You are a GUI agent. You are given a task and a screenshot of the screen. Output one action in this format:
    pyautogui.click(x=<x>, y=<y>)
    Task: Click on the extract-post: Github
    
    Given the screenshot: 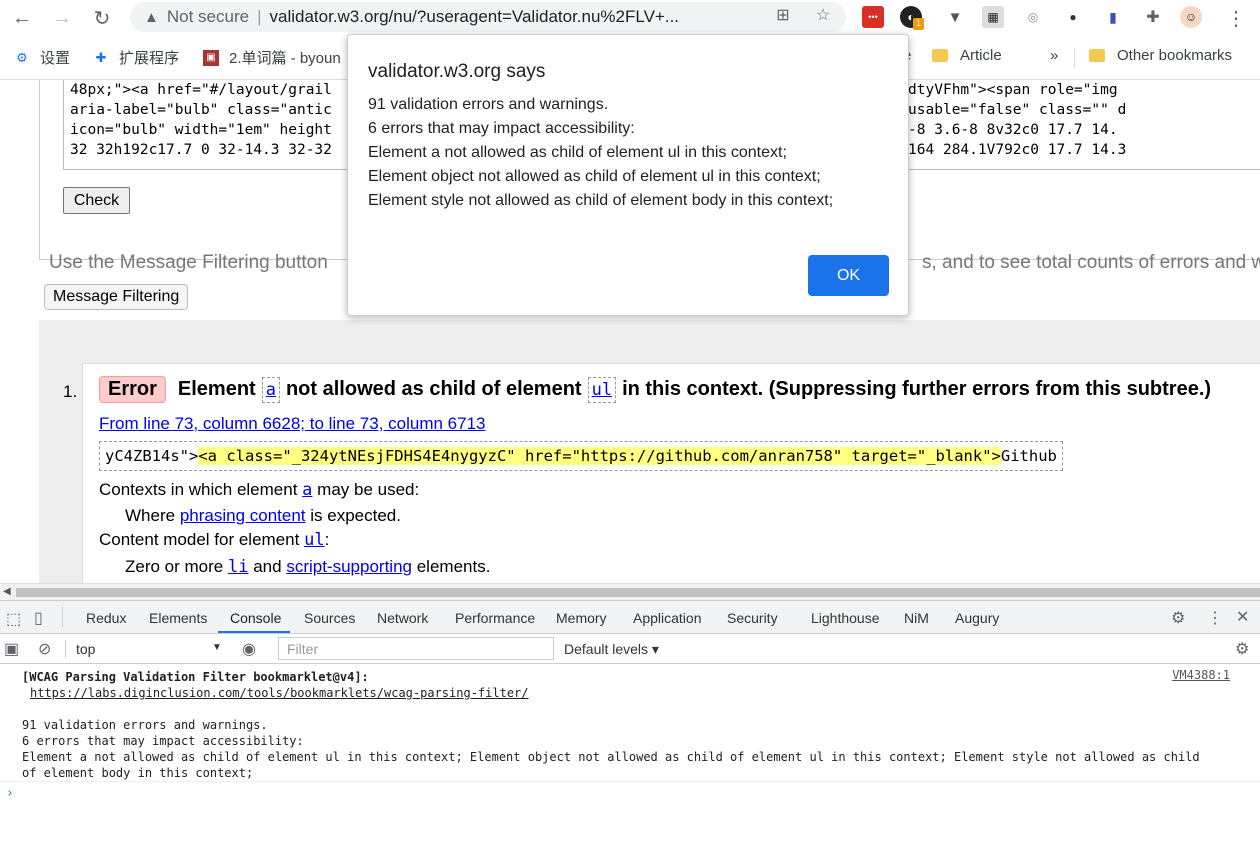 What is the action you would take?
    pyautogui.click(x=1028, y=456)
    